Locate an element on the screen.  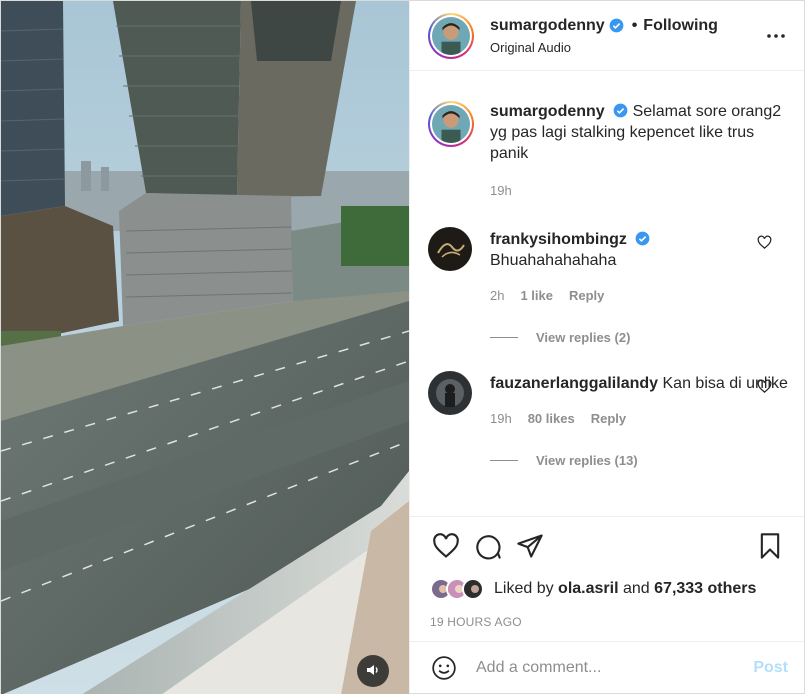
view-replies-label: View replies (13) is located at coordinates (587, 460).